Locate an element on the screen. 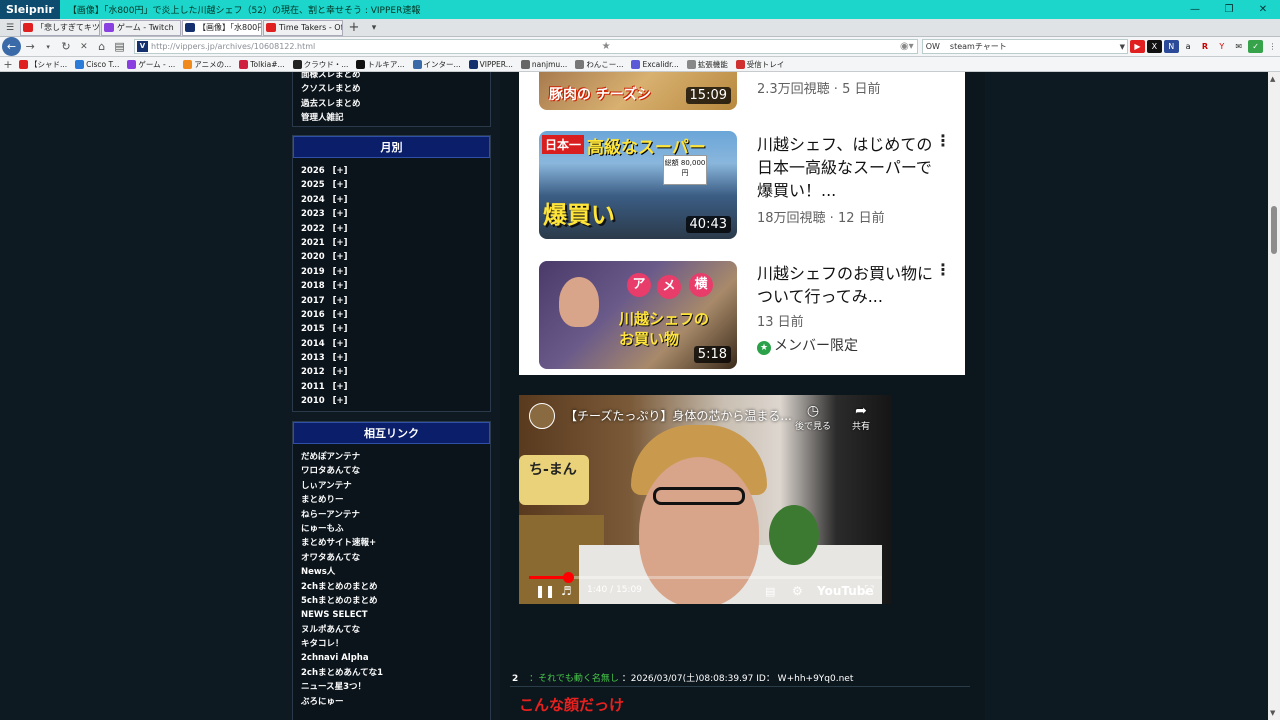 This screenshot has height=720, width=1280. home-icon: ⌂ is located at coordinates (101, 46).